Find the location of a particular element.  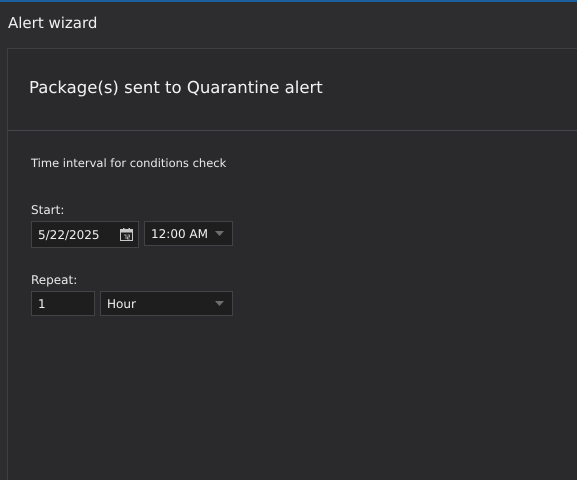

page-heading: Package(s) sent to Quarantine alert is located at coordinates (176, 87).